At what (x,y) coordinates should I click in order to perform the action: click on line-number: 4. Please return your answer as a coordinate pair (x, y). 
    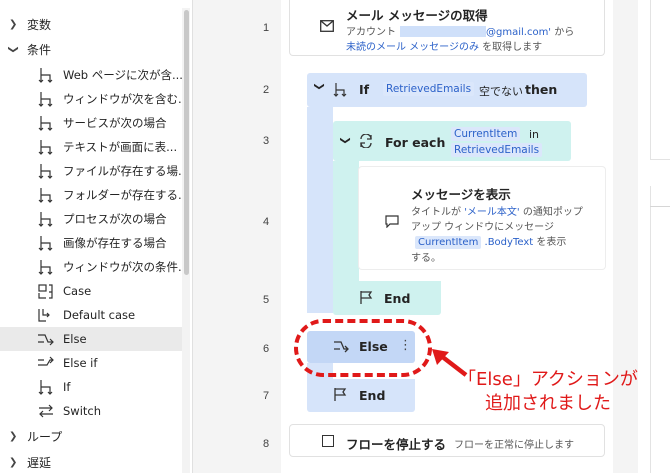
    Looking at the image, I should click on (266, 222).